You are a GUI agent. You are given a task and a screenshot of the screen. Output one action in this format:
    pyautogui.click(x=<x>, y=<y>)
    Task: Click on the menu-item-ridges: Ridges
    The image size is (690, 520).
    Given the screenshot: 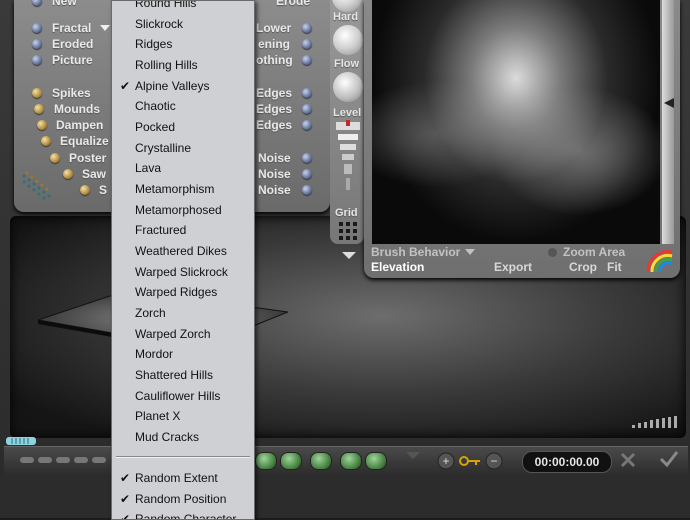 What is the action you would take?
    pyautogui.click(x=183, y=44)
    